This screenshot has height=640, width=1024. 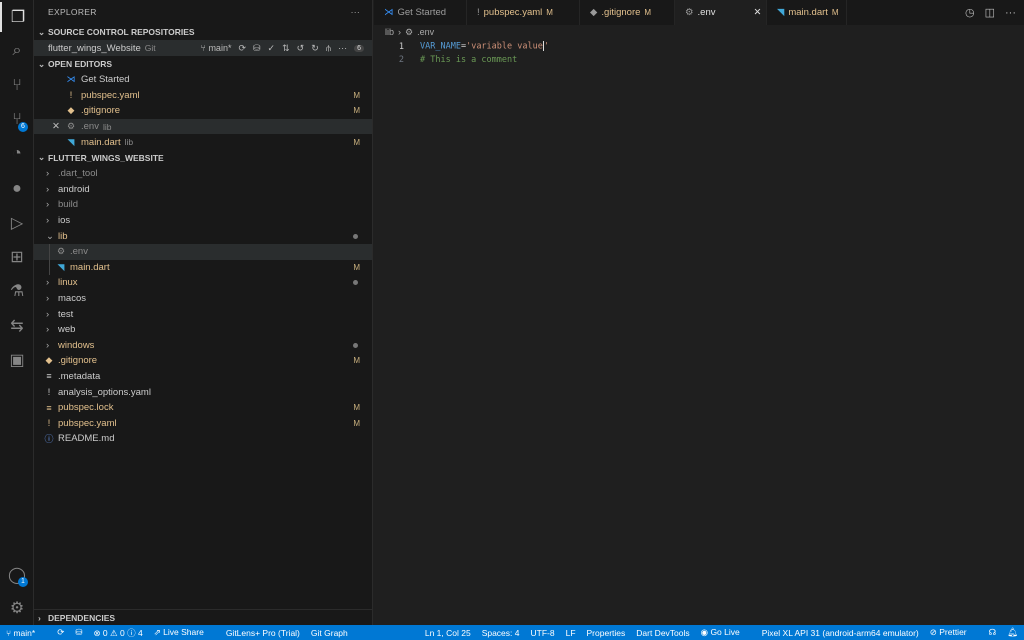 I want to click on live-share-button: ⇗ Live Share, so click(x=184, y=632).